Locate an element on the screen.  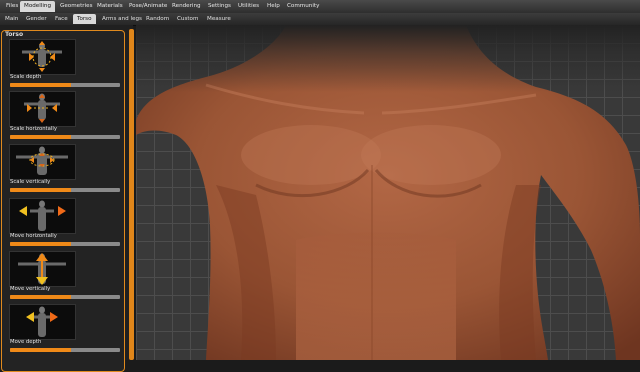
move-depth-figure-icon is located at coordinates (42, 322).